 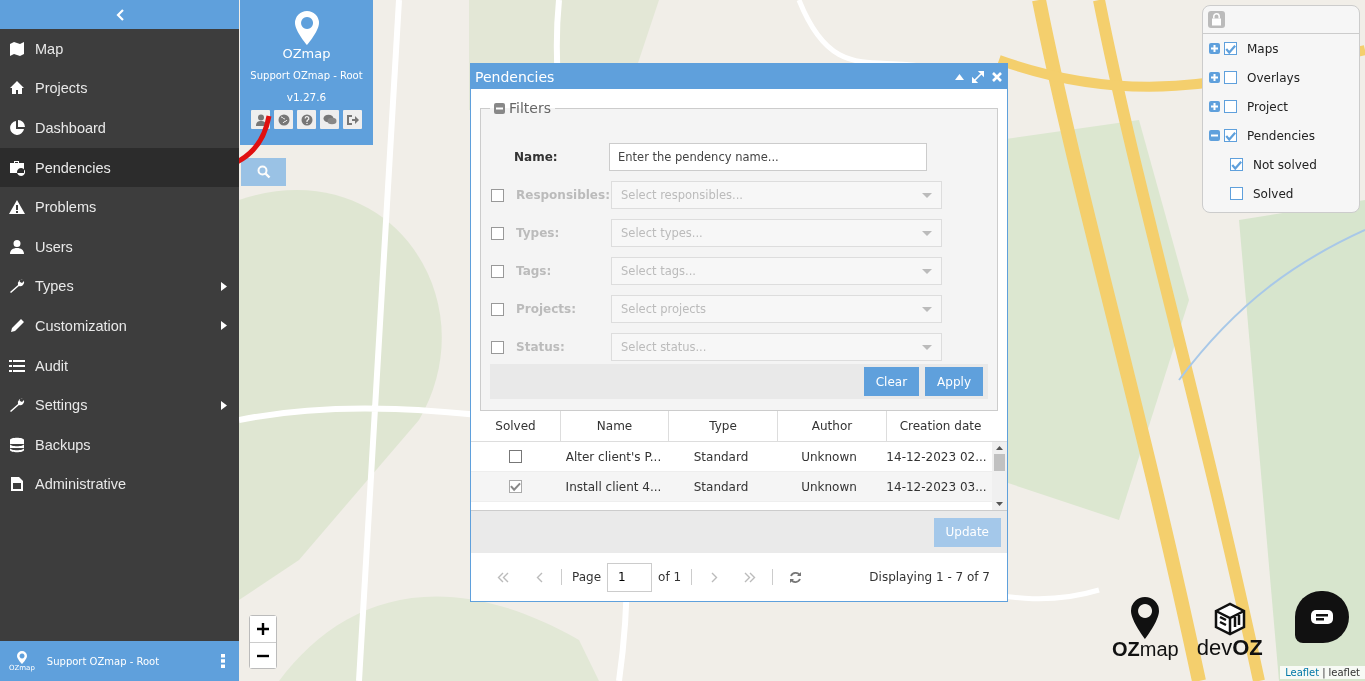 I want to click on column-header: Type, so click(x=723, y=426).